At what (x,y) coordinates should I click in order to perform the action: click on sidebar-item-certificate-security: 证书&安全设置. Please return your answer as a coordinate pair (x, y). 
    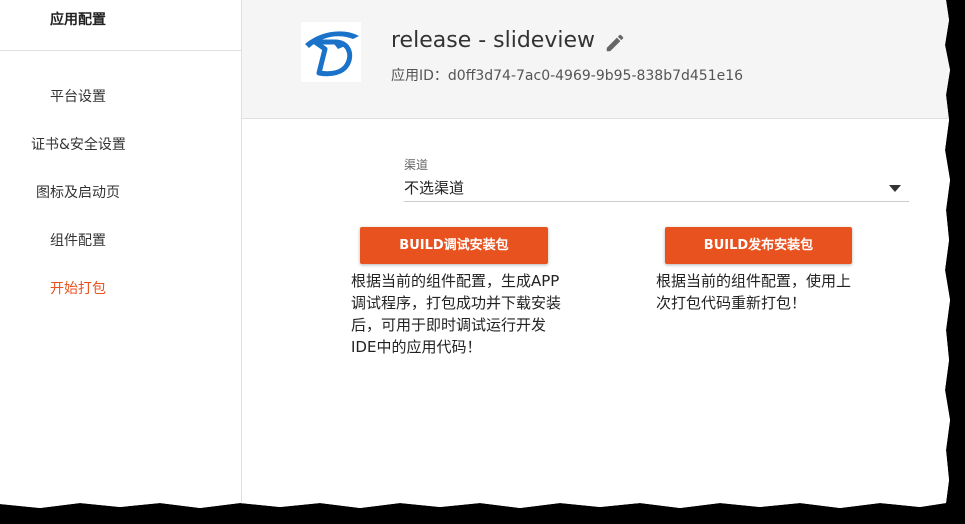
    Looking at the image, I should click on (78, 144).